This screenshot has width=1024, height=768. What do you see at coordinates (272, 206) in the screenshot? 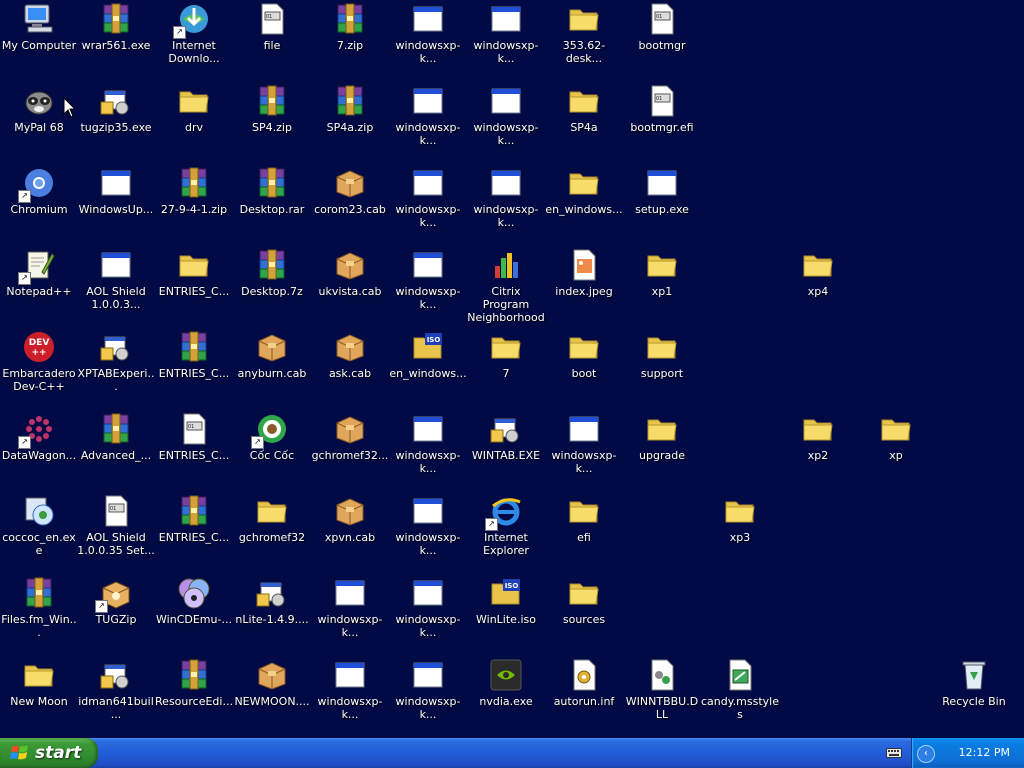
I see `desktop-icon: Desktop.rar` at bounding box center [272, 206].